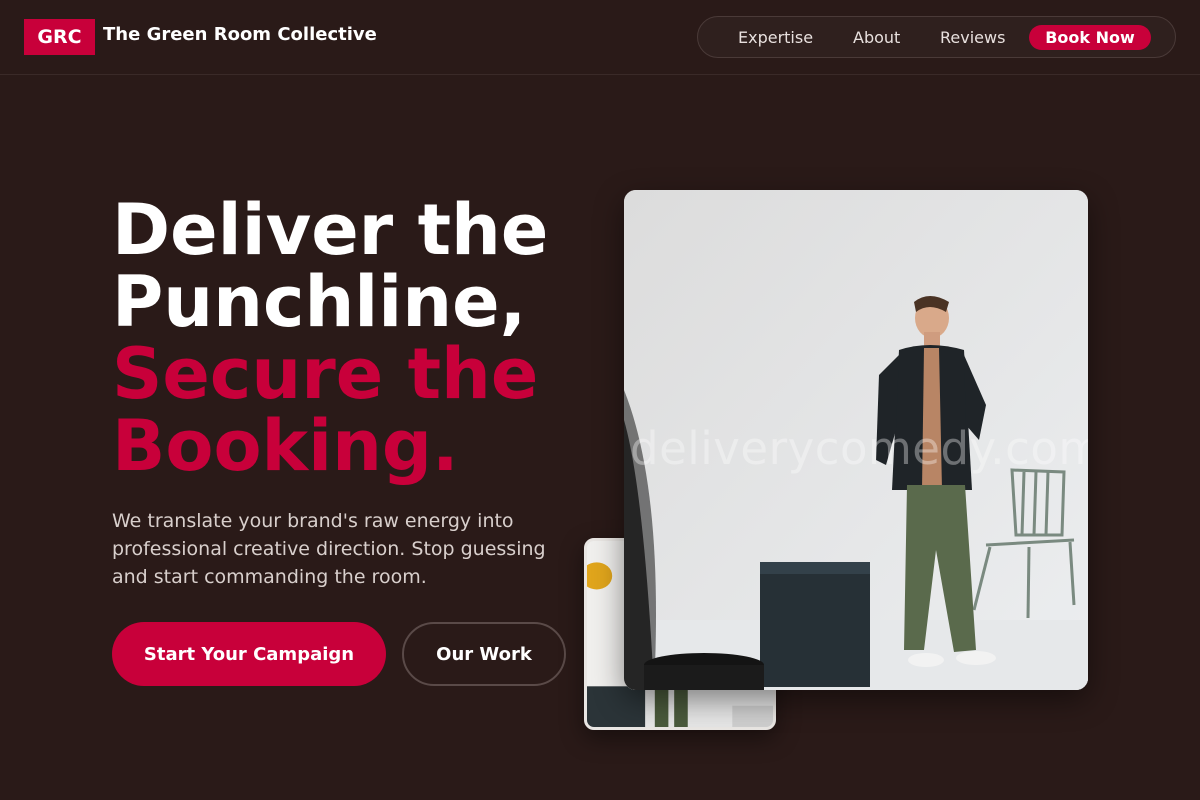 The image size is (1200, 800). Describe the element at coordinates (859, 448) in the screenshot. I see `photo-watermark: deliverycomedy.com` at that location.